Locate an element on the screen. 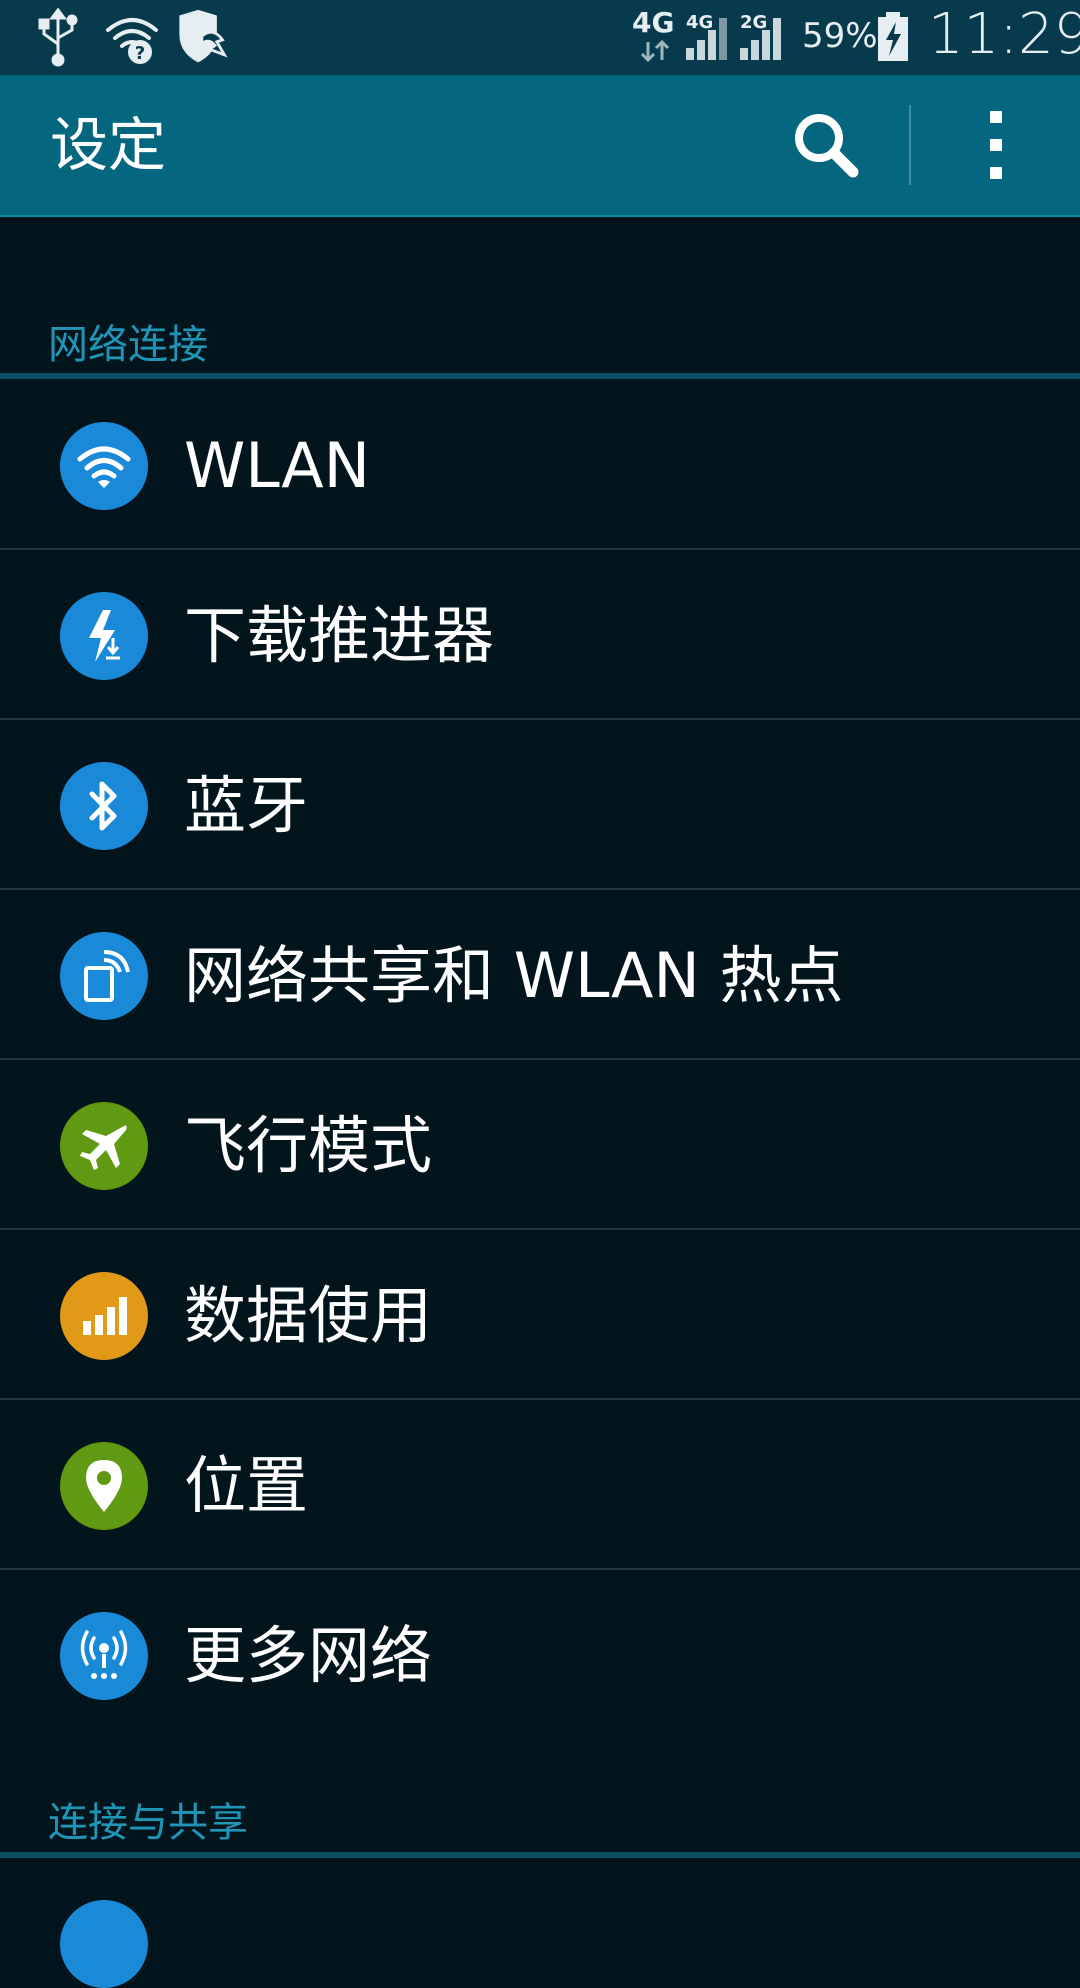 Image resolution: width=1080 pixels, height=1988 pixels. list-item-label: 蓝牙 is located at coordinates (246, 805).